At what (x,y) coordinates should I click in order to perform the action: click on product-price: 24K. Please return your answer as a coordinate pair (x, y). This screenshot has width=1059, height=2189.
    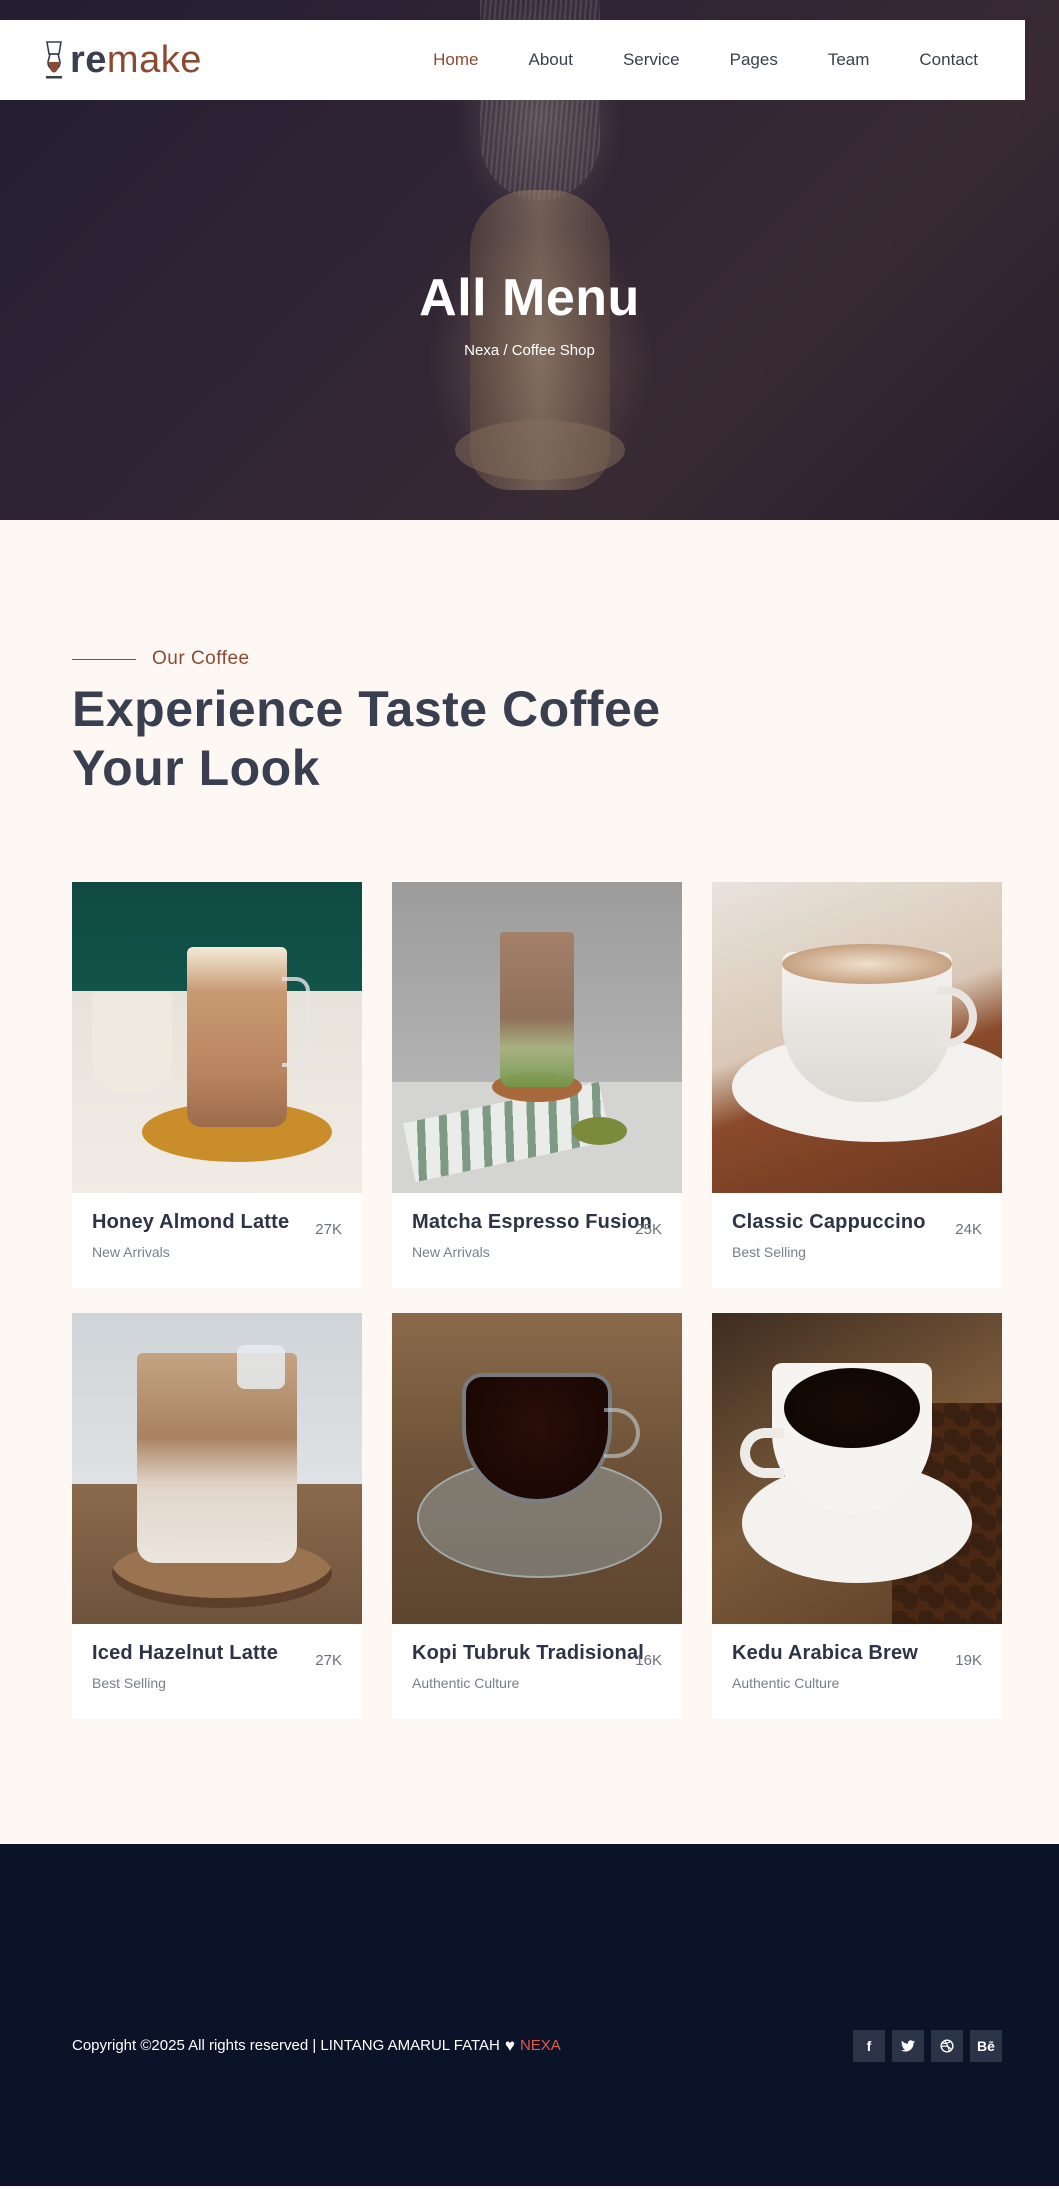
    Looking at the image, I should click on (968, 1229).